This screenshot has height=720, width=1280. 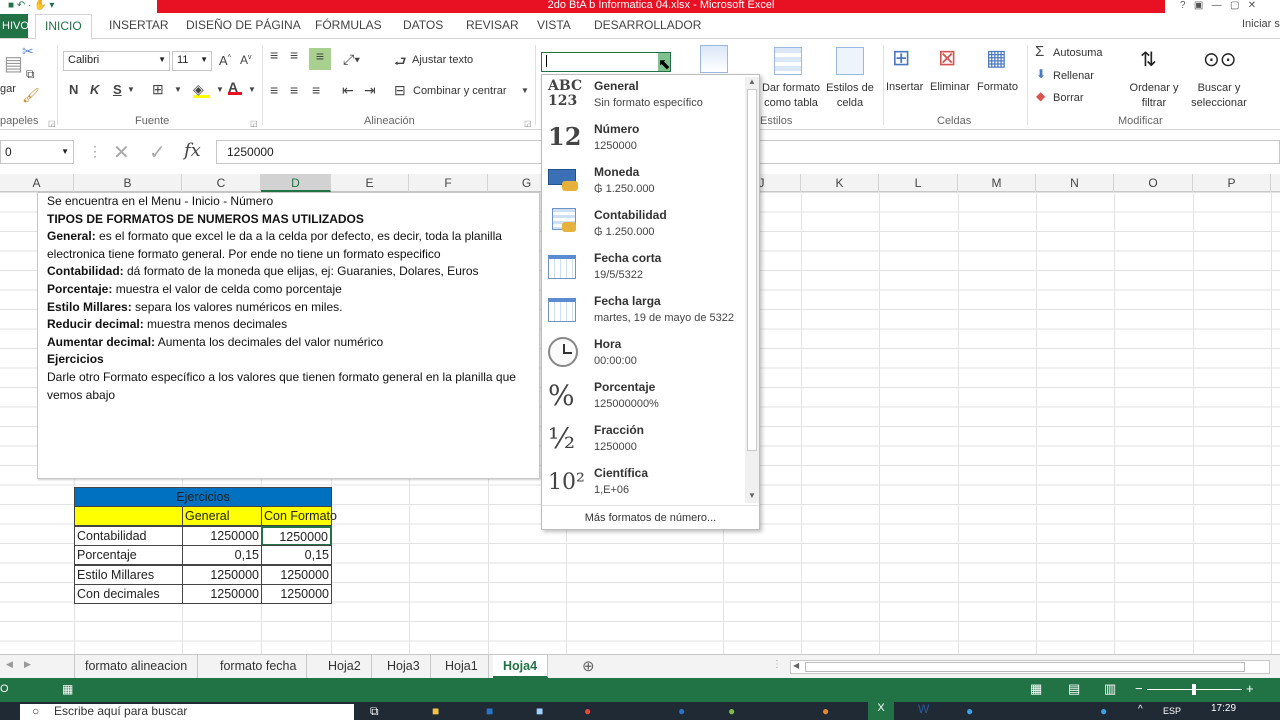 What do you see at coordinates (37, 183) in the screenshot?
I see `column-header-a: A` at bounding box center [37, 183].